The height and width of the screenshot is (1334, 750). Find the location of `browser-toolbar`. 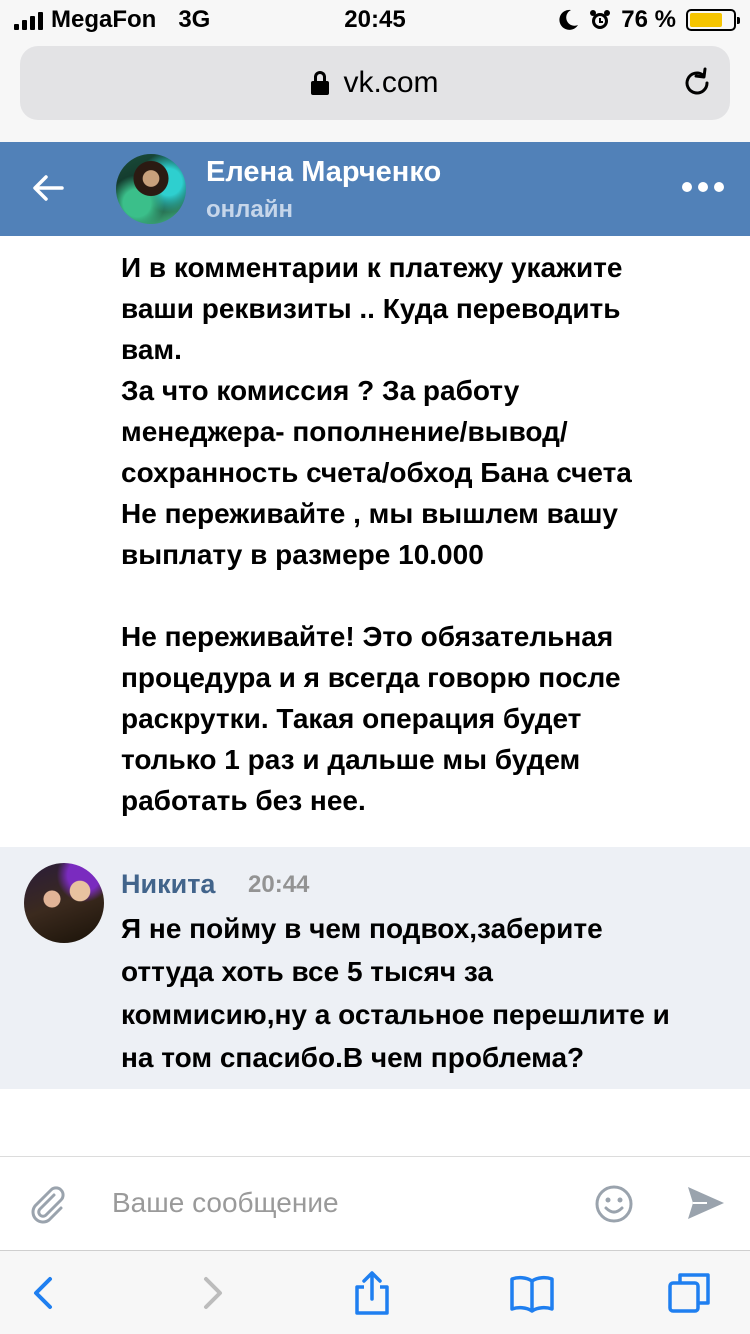

browser-toolbar is located at coordinates (375, 1292).